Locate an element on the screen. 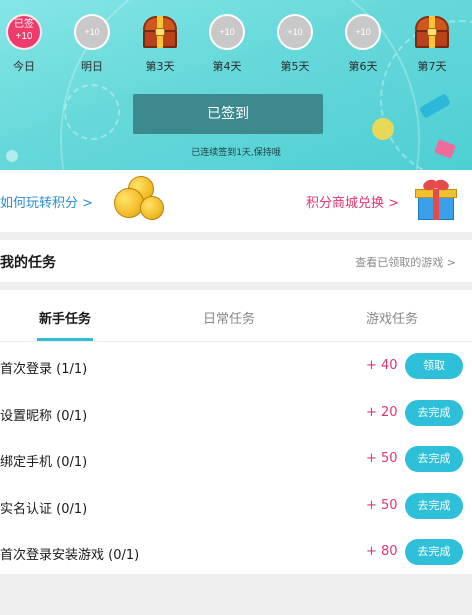 The width and height of the screenshot is (472, 615). checkin-day-3: 第3天 is located at coordinates (160, 44).